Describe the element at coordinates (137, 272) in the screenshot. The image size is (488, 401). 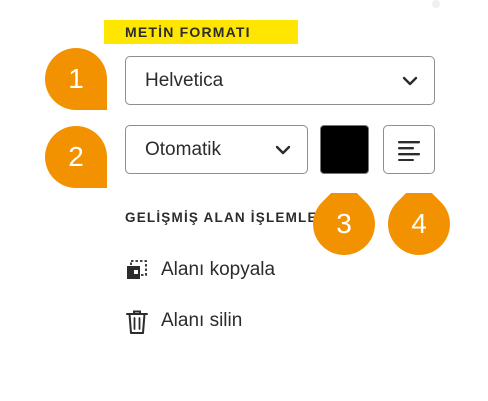
I see `copy-field-icon` at that location.